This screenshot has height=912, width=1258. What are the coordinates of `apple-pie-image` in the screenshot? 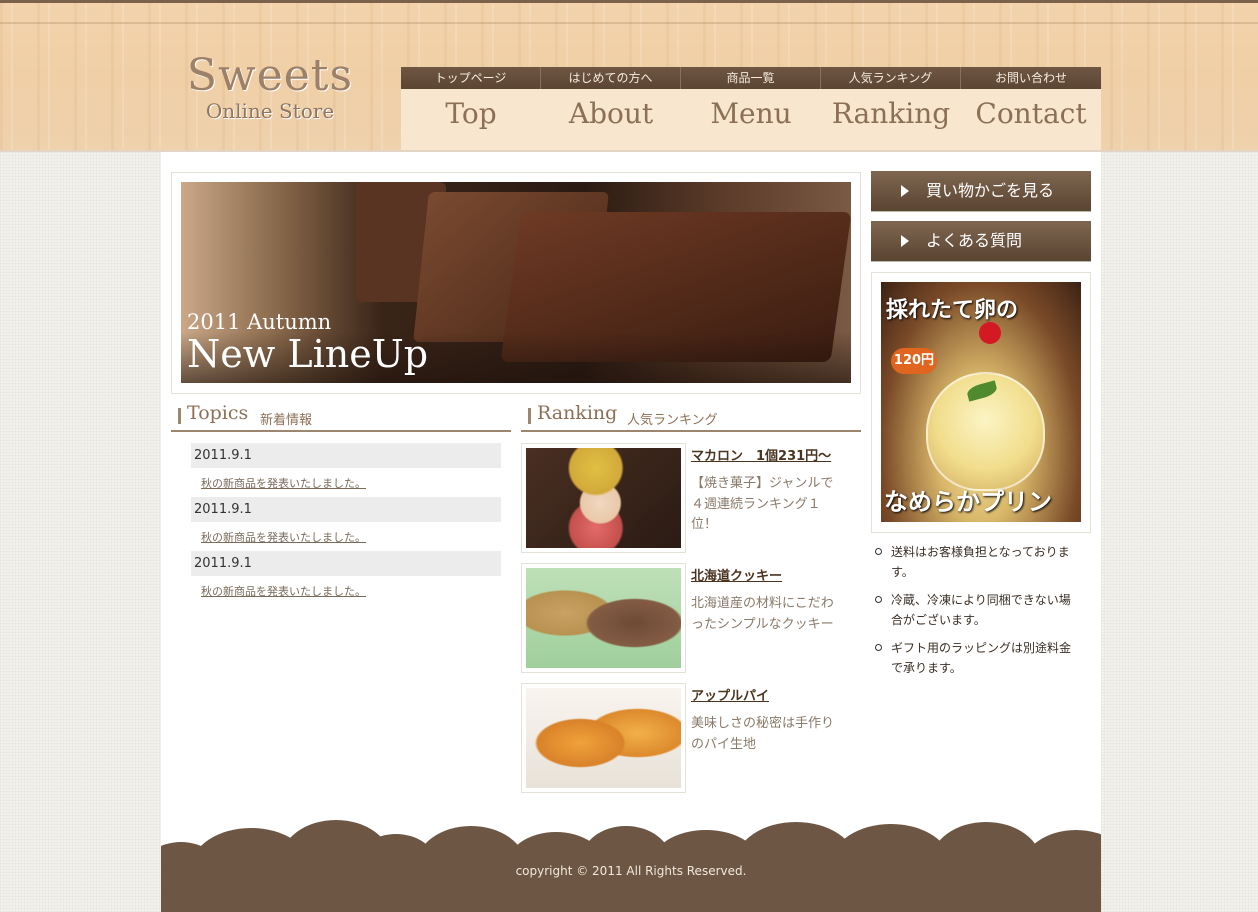 It's located at (603, 738).